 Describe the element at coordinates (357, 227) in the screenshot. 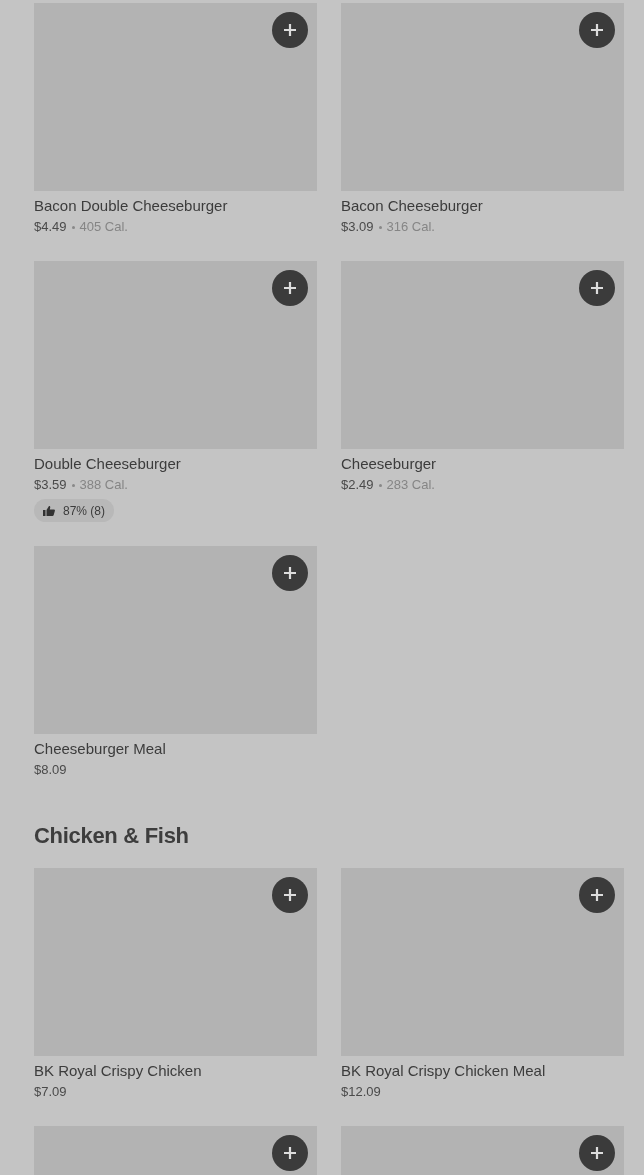

I see `item-price: $3.09` at that location.